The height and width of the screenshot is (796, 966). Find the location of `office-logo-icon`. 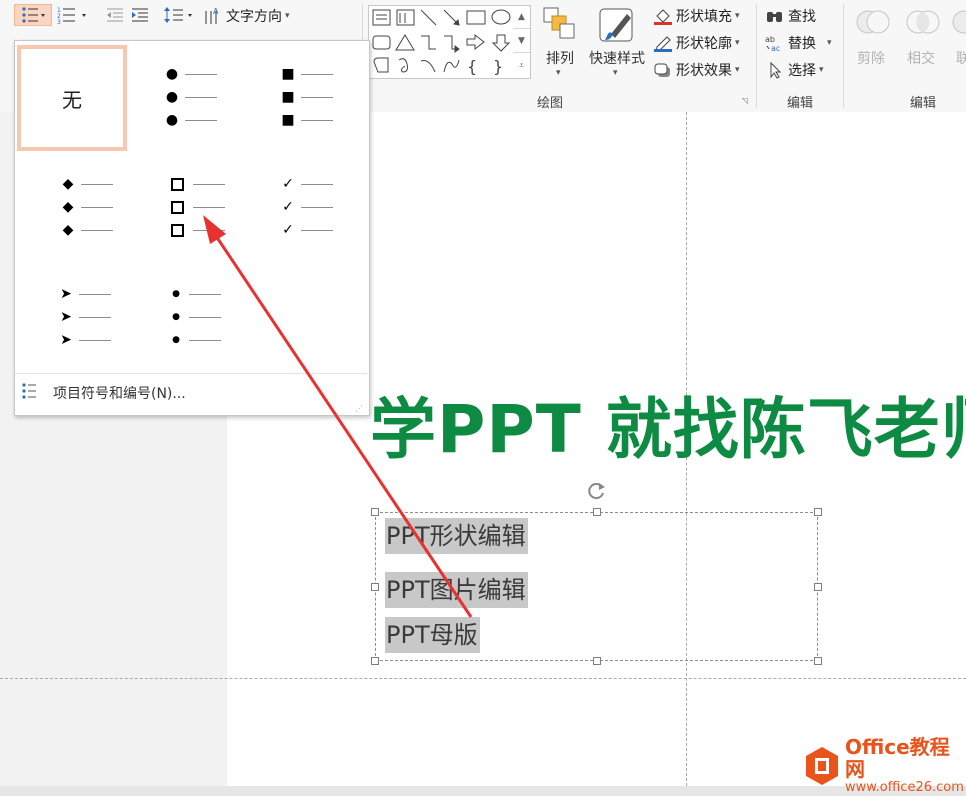

office-logo-icon is located at coordinates (821, 766).